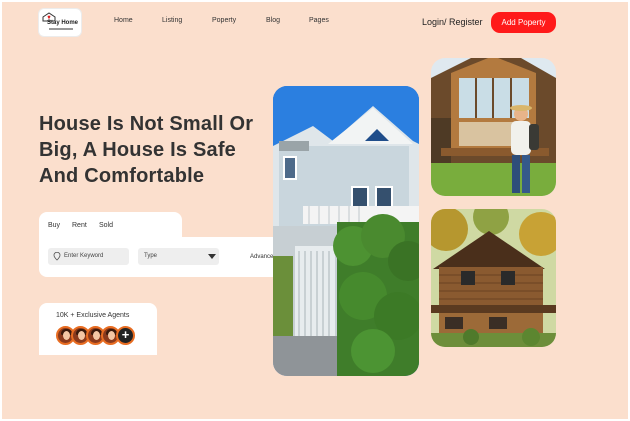 This screenshot has height=421, width=630. I want to click on keyword-input: Enter Keyword, so click(88, 256).